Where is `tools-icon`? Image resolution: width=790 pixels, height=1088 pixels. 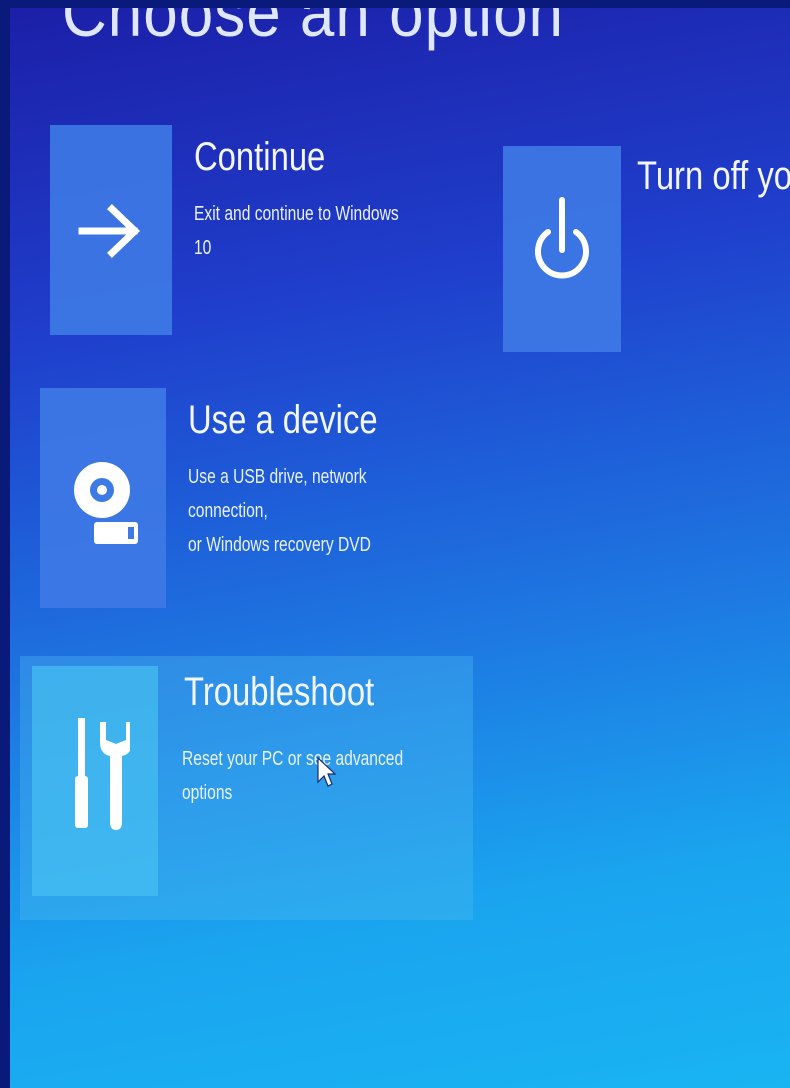
tools-icon is located at coordinates (100, 774).